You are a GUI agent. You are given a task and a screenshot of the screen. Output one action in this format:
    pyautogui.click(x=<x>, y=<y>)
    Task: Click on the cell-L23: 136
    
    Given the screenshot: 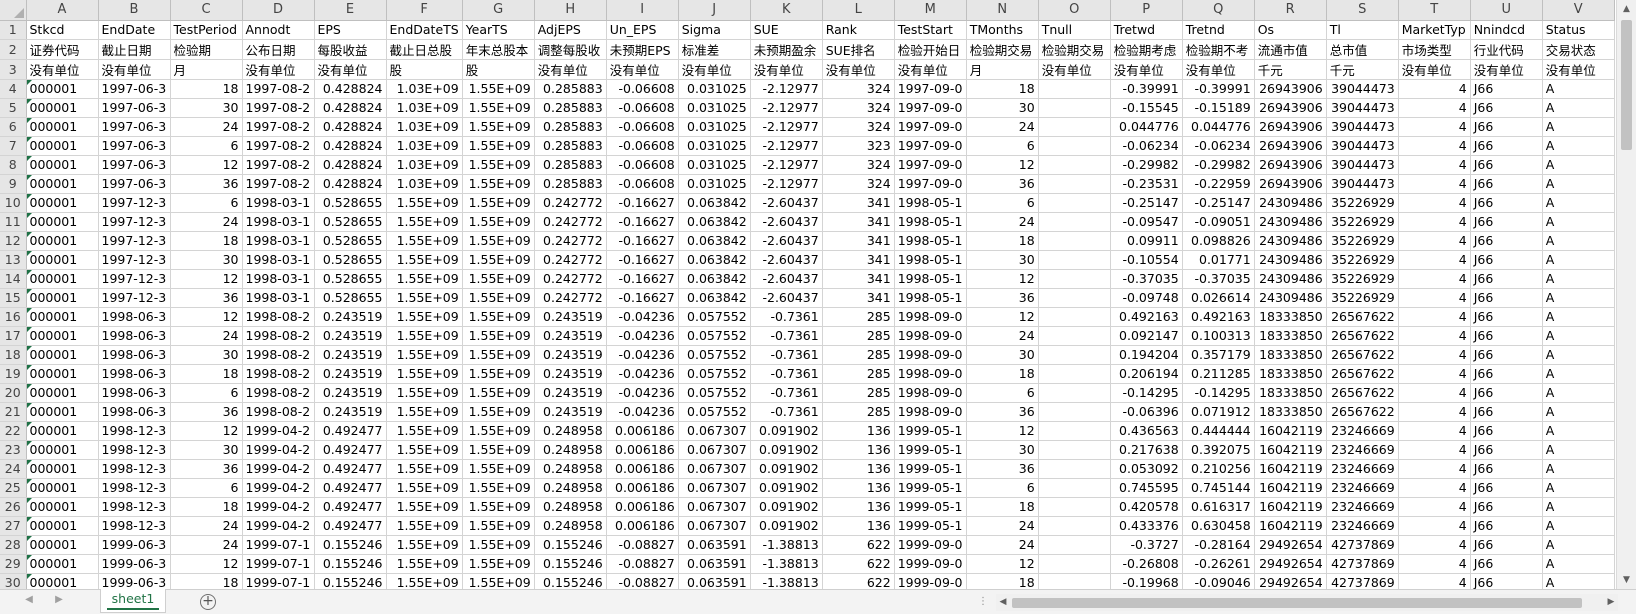 What is the action you would take?
    pyautogui.click(x=858, y=450)
    